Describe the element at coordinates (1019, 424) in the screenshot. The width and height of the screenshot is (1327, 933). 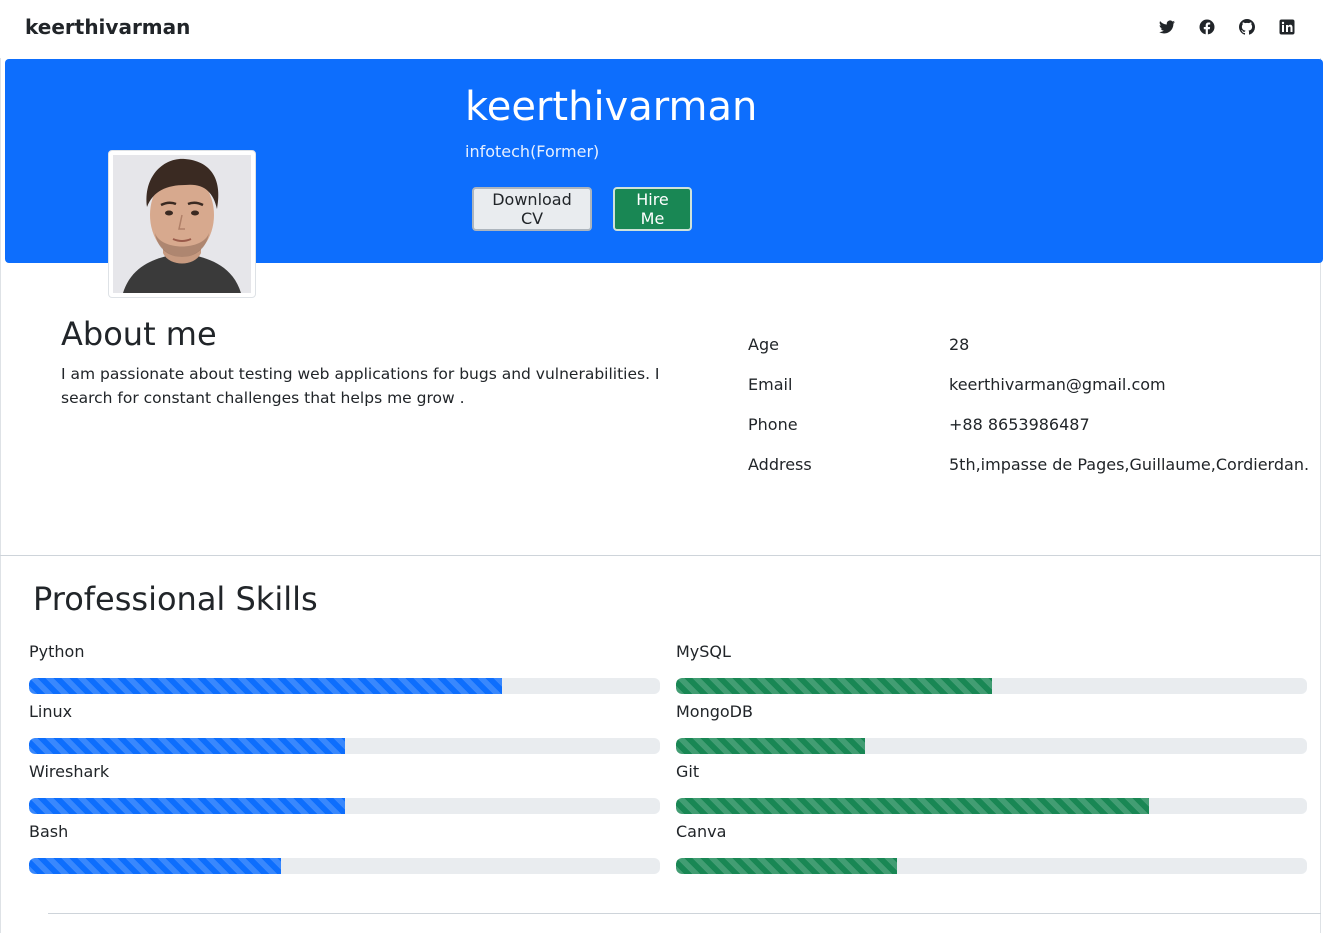
I see `info-value-phone: +88 8653986487` at that location.